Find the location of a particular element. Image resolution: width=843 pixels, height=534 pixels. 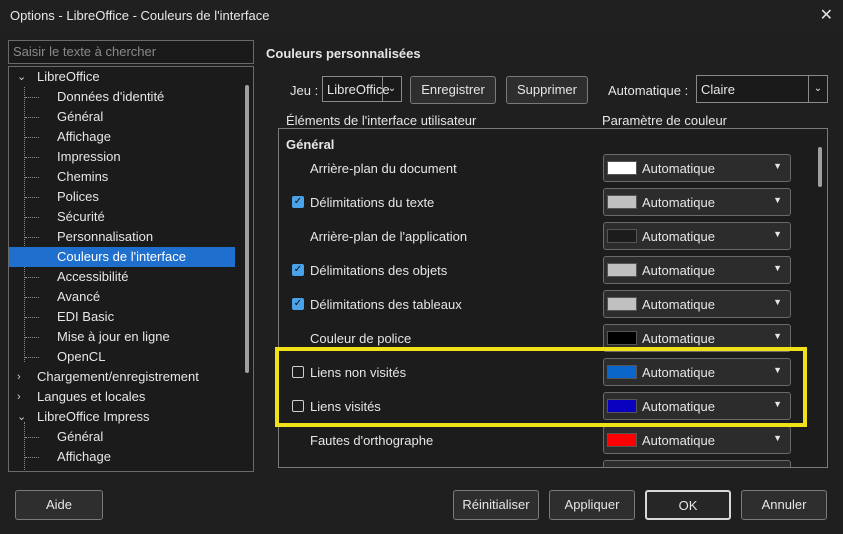

tree-item: Personnalisation is located at coordinates (122, 237).